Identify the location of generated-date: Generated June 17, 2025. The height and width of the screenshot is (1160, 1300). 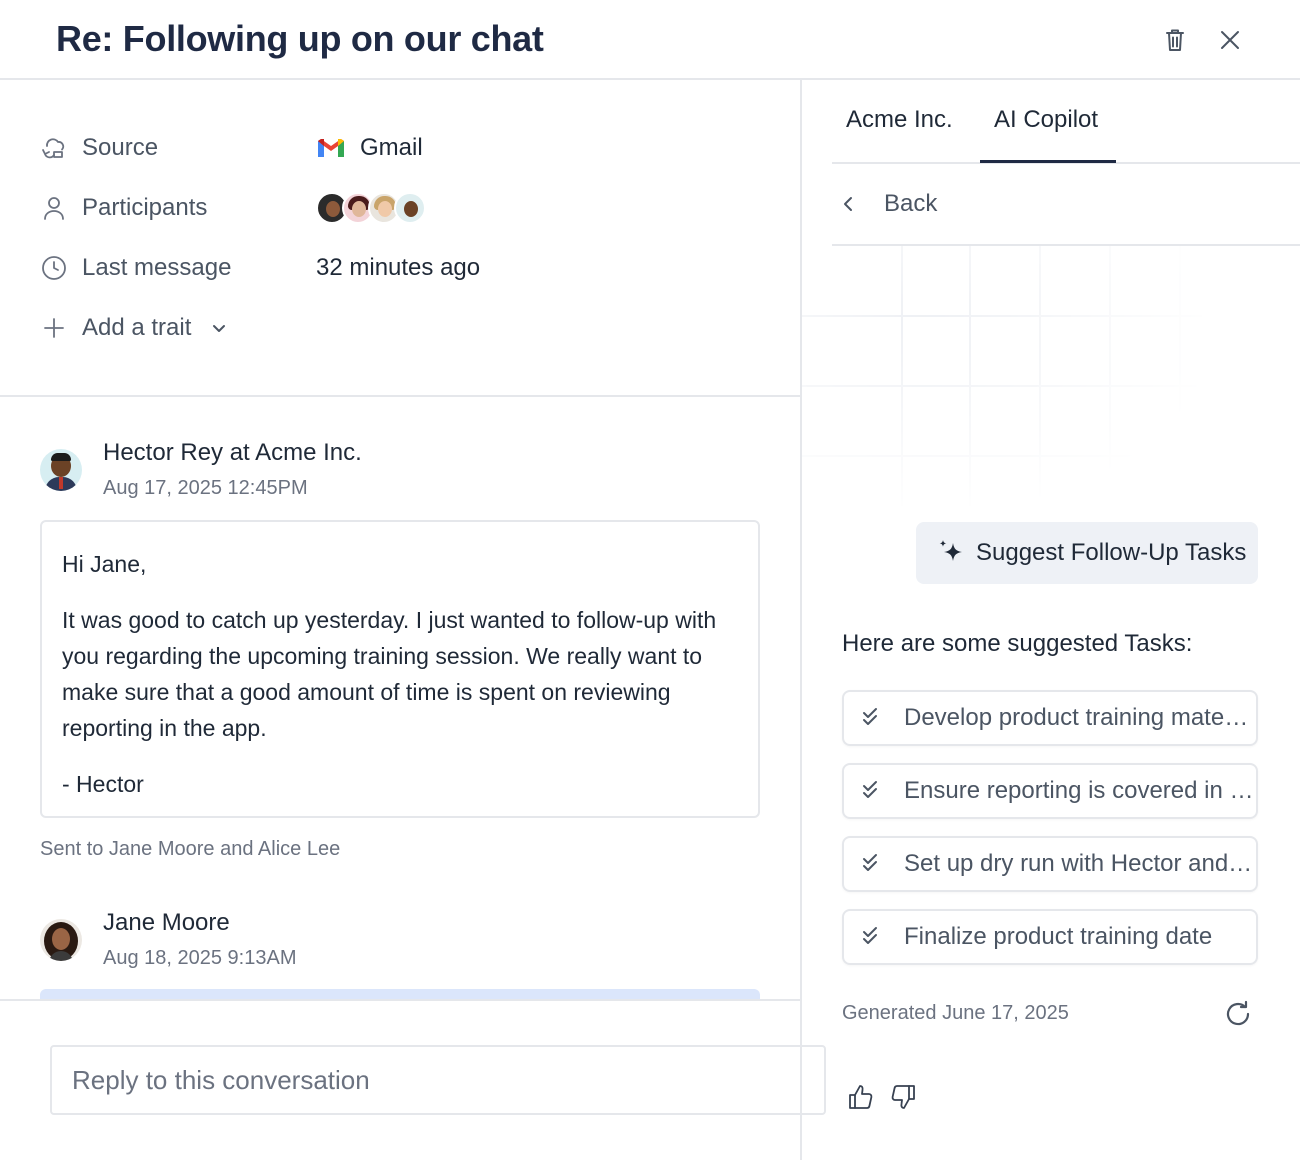
(955, 1013).